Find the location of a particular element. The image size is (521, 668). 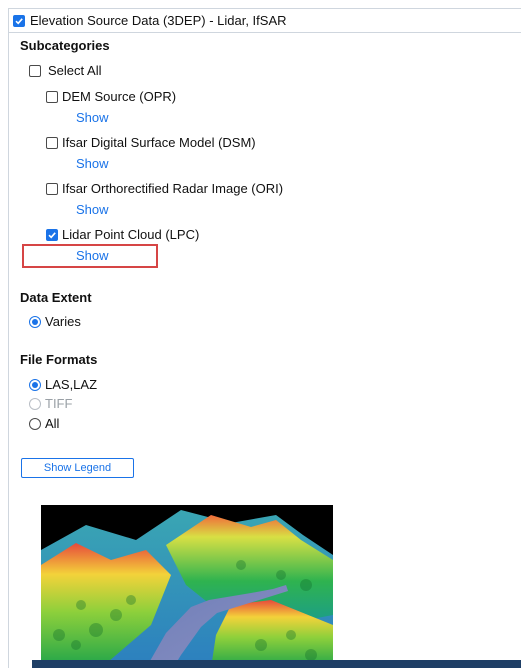

select-all-row: Select All is located at coordinates (65, 70).